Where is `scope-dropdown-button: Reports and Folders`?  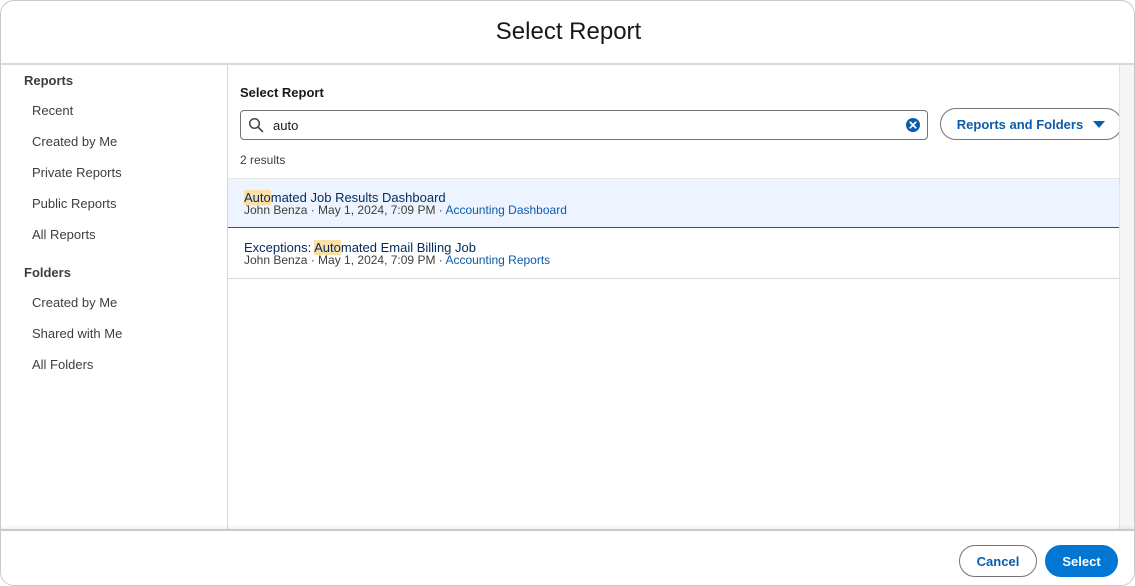
scope-dropdown-button: Reports and Folders is located at coordinates (1031, 124).